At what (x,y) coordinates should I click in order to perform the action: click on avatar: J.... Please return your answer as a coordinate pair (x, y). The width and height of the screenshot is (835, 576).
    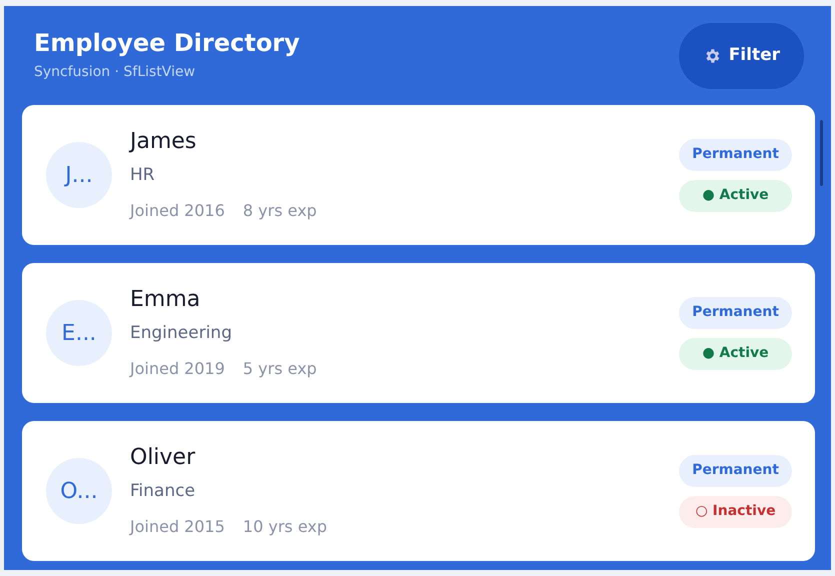
    Looking at the image, I should click on (79, 175).